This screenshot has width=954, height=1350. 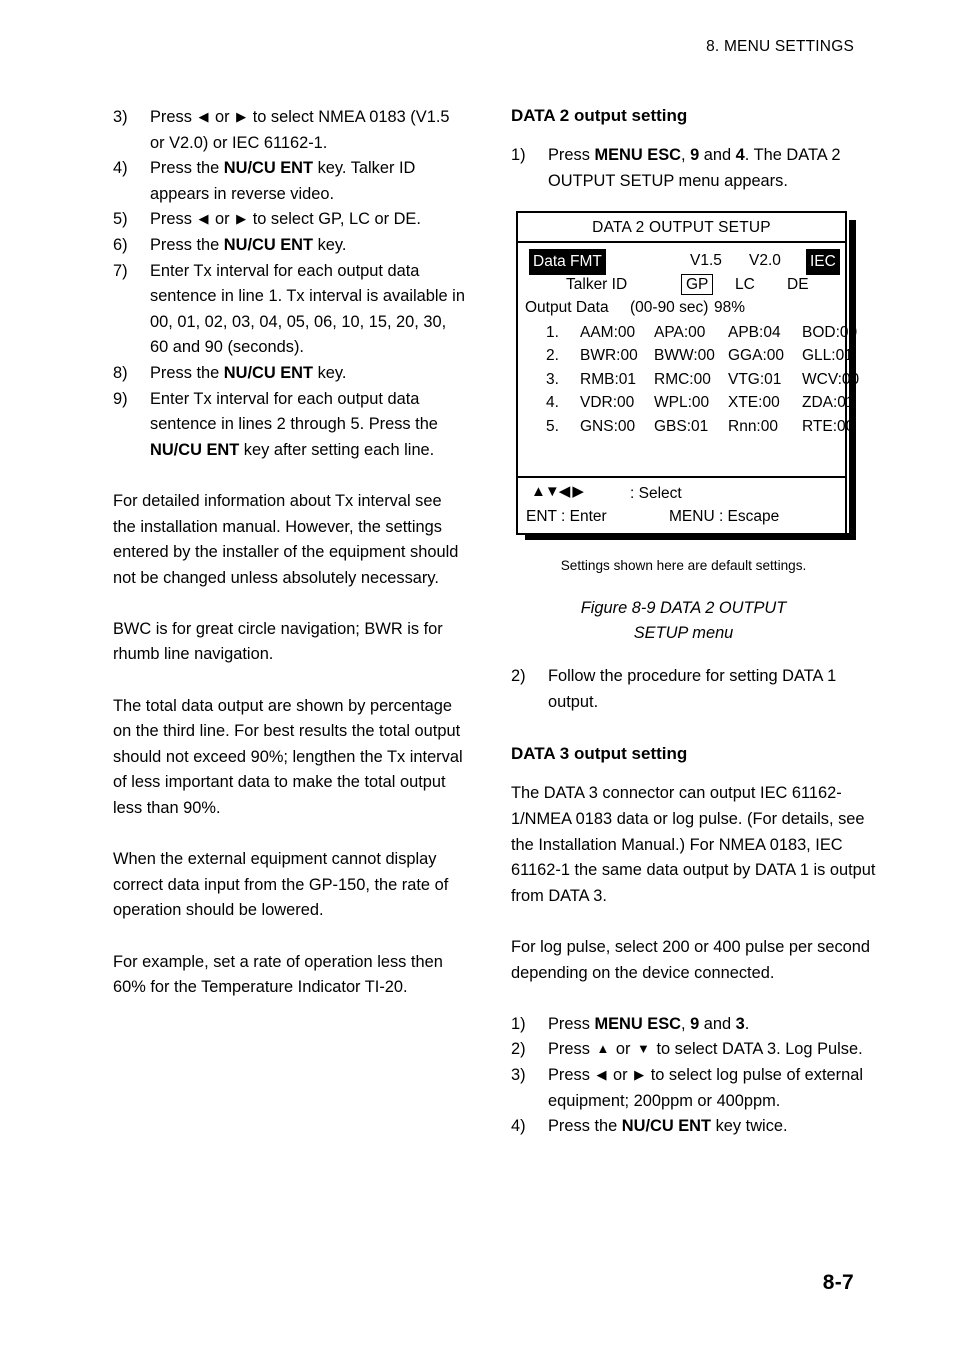 I want to click on list-item: 4) Press the NU/CU ENT key twice., so click(x=696, y=1127).